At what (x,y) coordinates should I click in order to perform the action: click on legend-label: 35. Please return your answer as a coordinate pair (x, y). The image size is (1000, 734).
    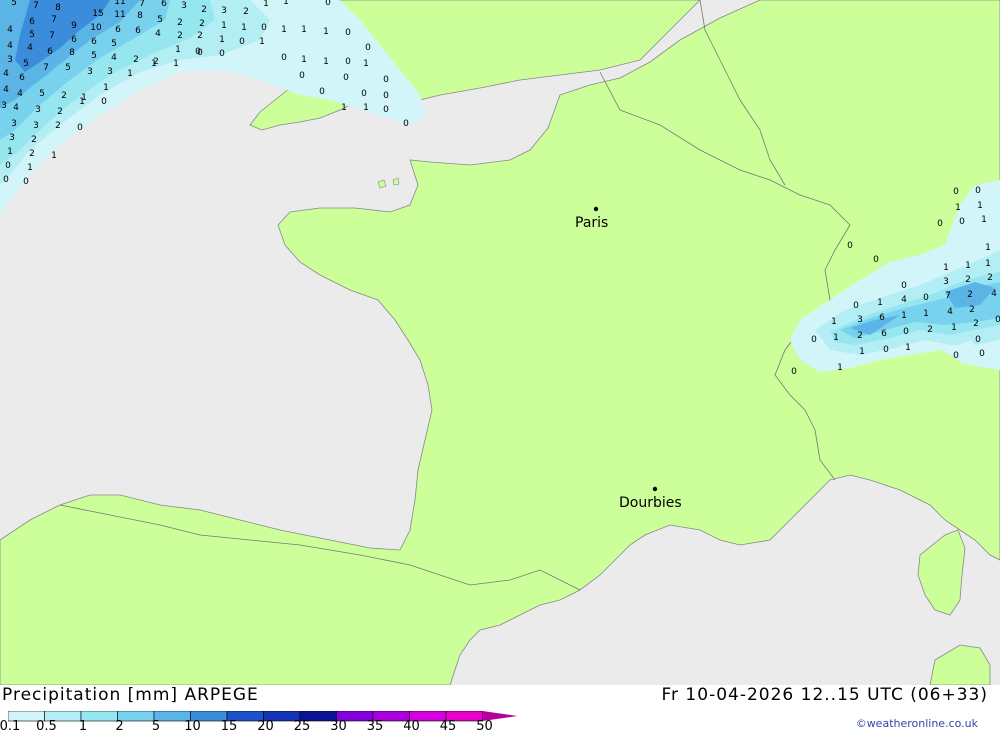
    Looking at the image, I should click on (375, 726).